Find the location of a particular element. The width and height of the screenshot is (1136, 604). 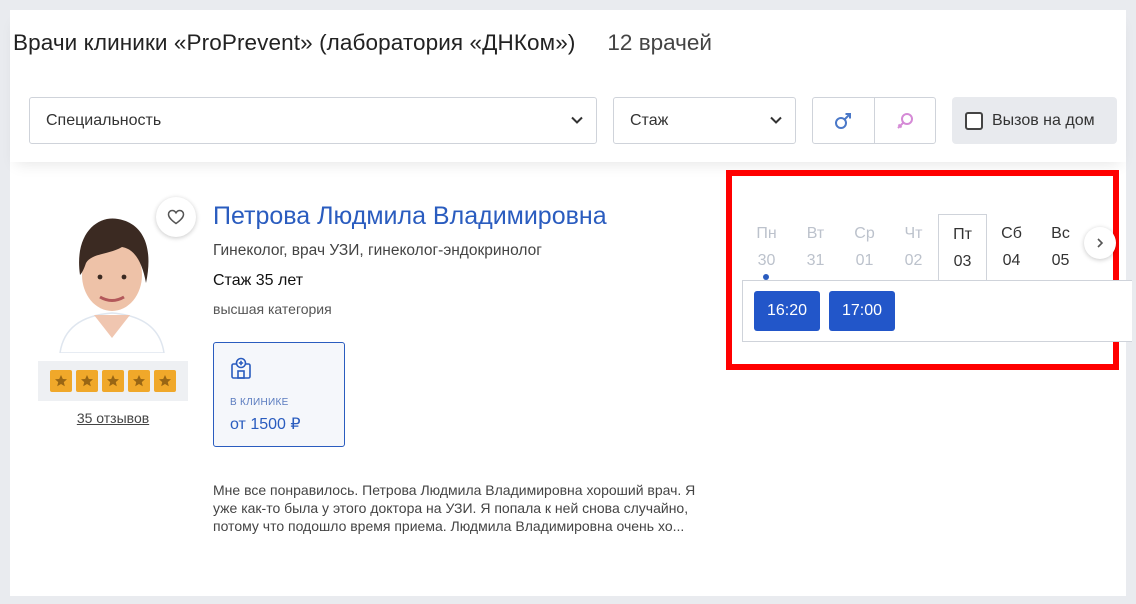

heart-icon is located at coordinates (176, 217).